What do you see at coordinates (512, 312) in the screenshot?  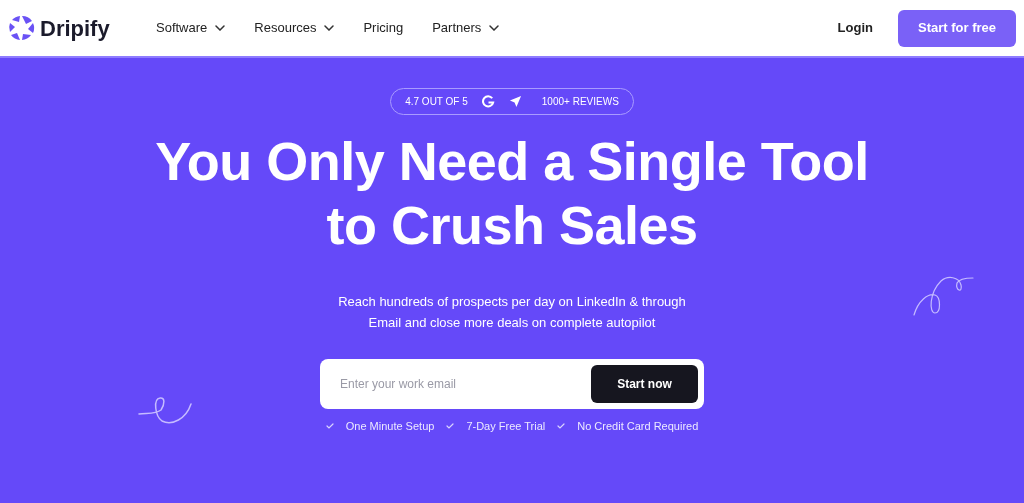 I see `subtitle: Reach hundreds of prospects per day on LinkedIn & through Email and close more deals on complete autopilot` at bounding box center [512, 312].